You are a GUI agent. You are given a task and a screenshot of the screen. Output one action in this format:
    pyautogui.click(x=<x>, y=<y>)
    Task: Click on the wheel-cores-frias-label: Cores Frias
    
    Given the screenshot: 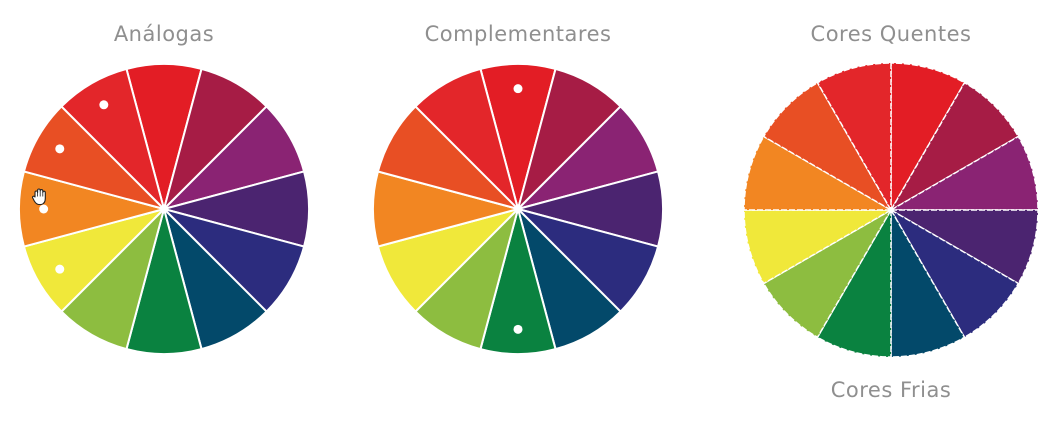 What is the action you would take?
    pyautogui.click(x=891, y=390)
    